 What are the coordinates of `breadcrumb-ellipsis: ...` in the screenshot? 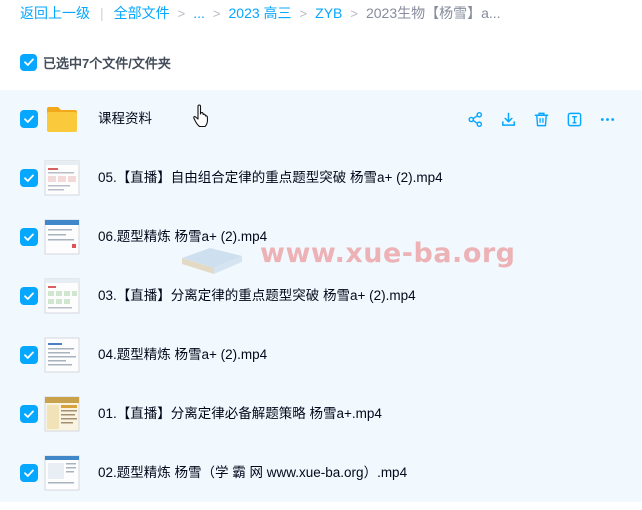 It's located at (199, 13).